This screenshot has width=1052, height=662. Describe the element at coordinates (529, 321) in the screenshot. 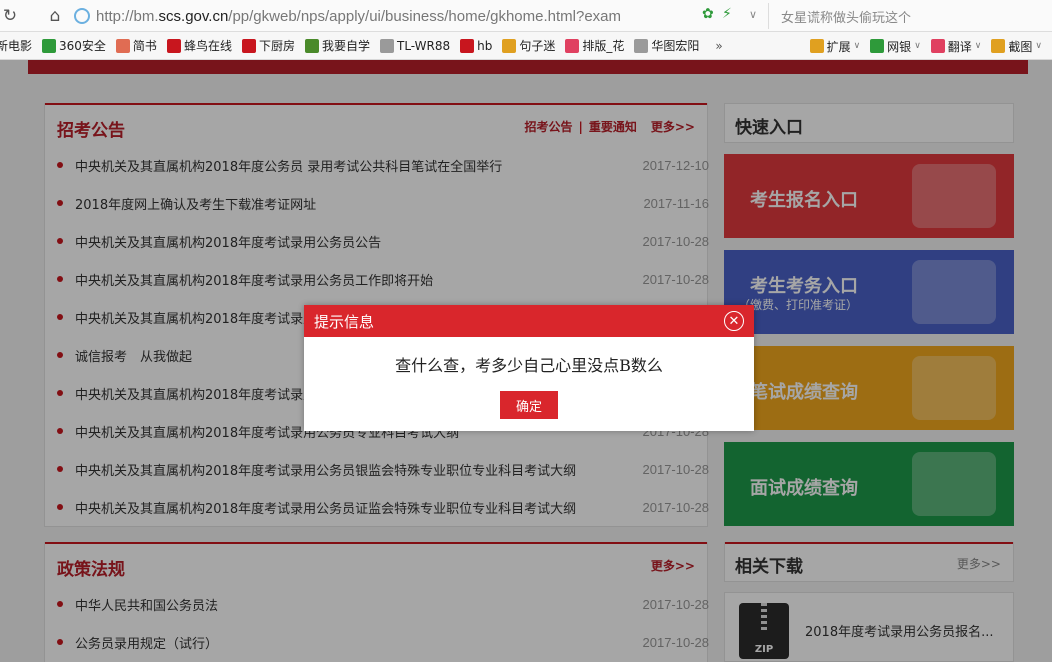

I see `dialog-header: 提示信息` at that location.